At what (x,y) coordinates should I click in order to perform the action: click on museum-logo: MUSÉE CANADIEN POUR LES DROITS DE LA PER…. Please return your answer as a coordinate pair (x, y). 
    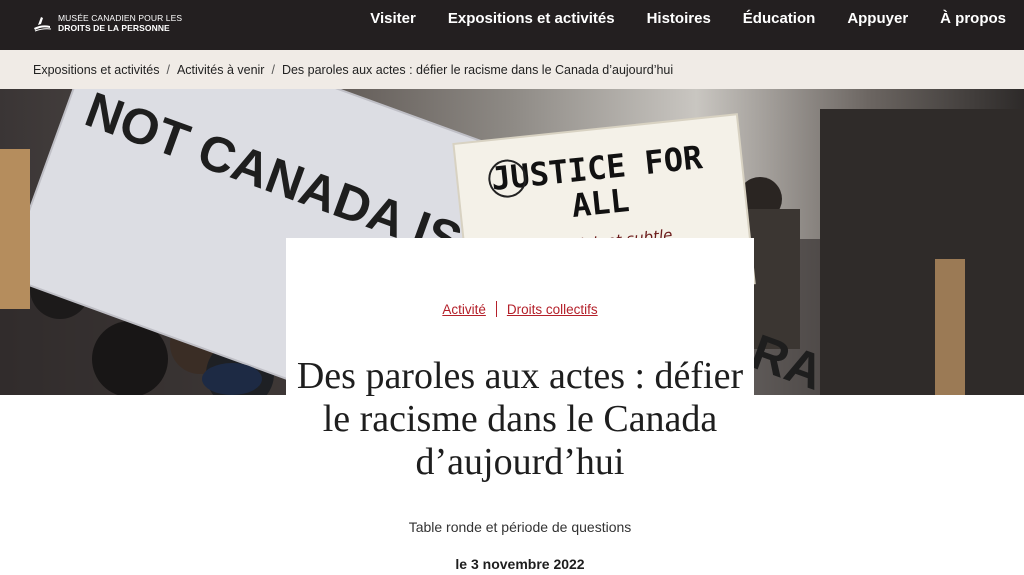
    Looking at the image, I should click on (107, 23).